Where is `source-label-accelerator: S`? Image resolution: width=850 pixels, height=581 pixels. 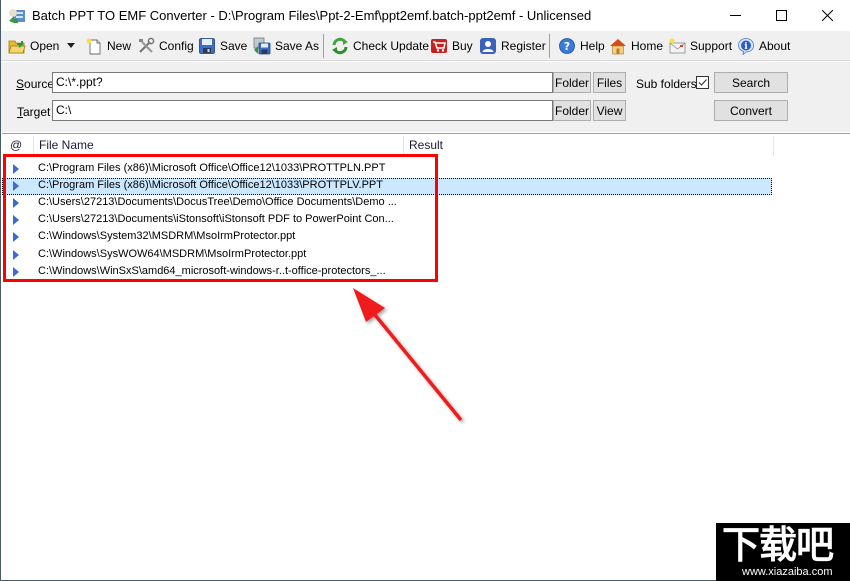 source-label-accelerator: S is located at coordinates (20, 84).